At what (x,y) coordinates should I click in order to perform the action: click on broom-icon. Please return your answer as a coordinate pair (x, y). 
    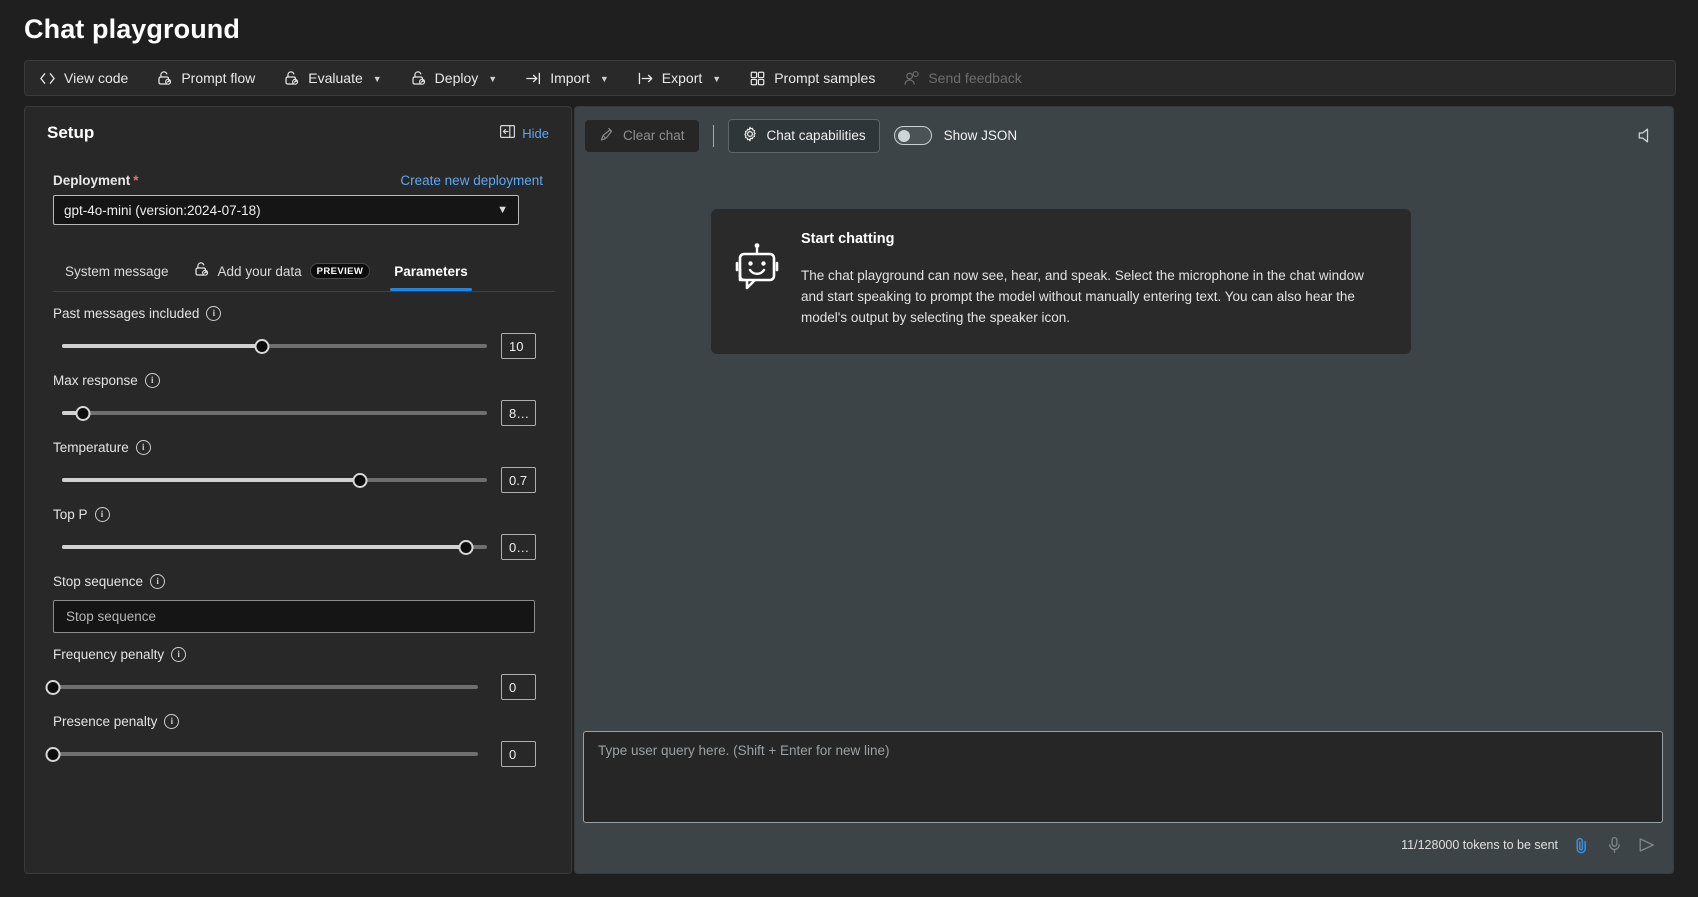
    Looking at the image, I should click on (606, 136).